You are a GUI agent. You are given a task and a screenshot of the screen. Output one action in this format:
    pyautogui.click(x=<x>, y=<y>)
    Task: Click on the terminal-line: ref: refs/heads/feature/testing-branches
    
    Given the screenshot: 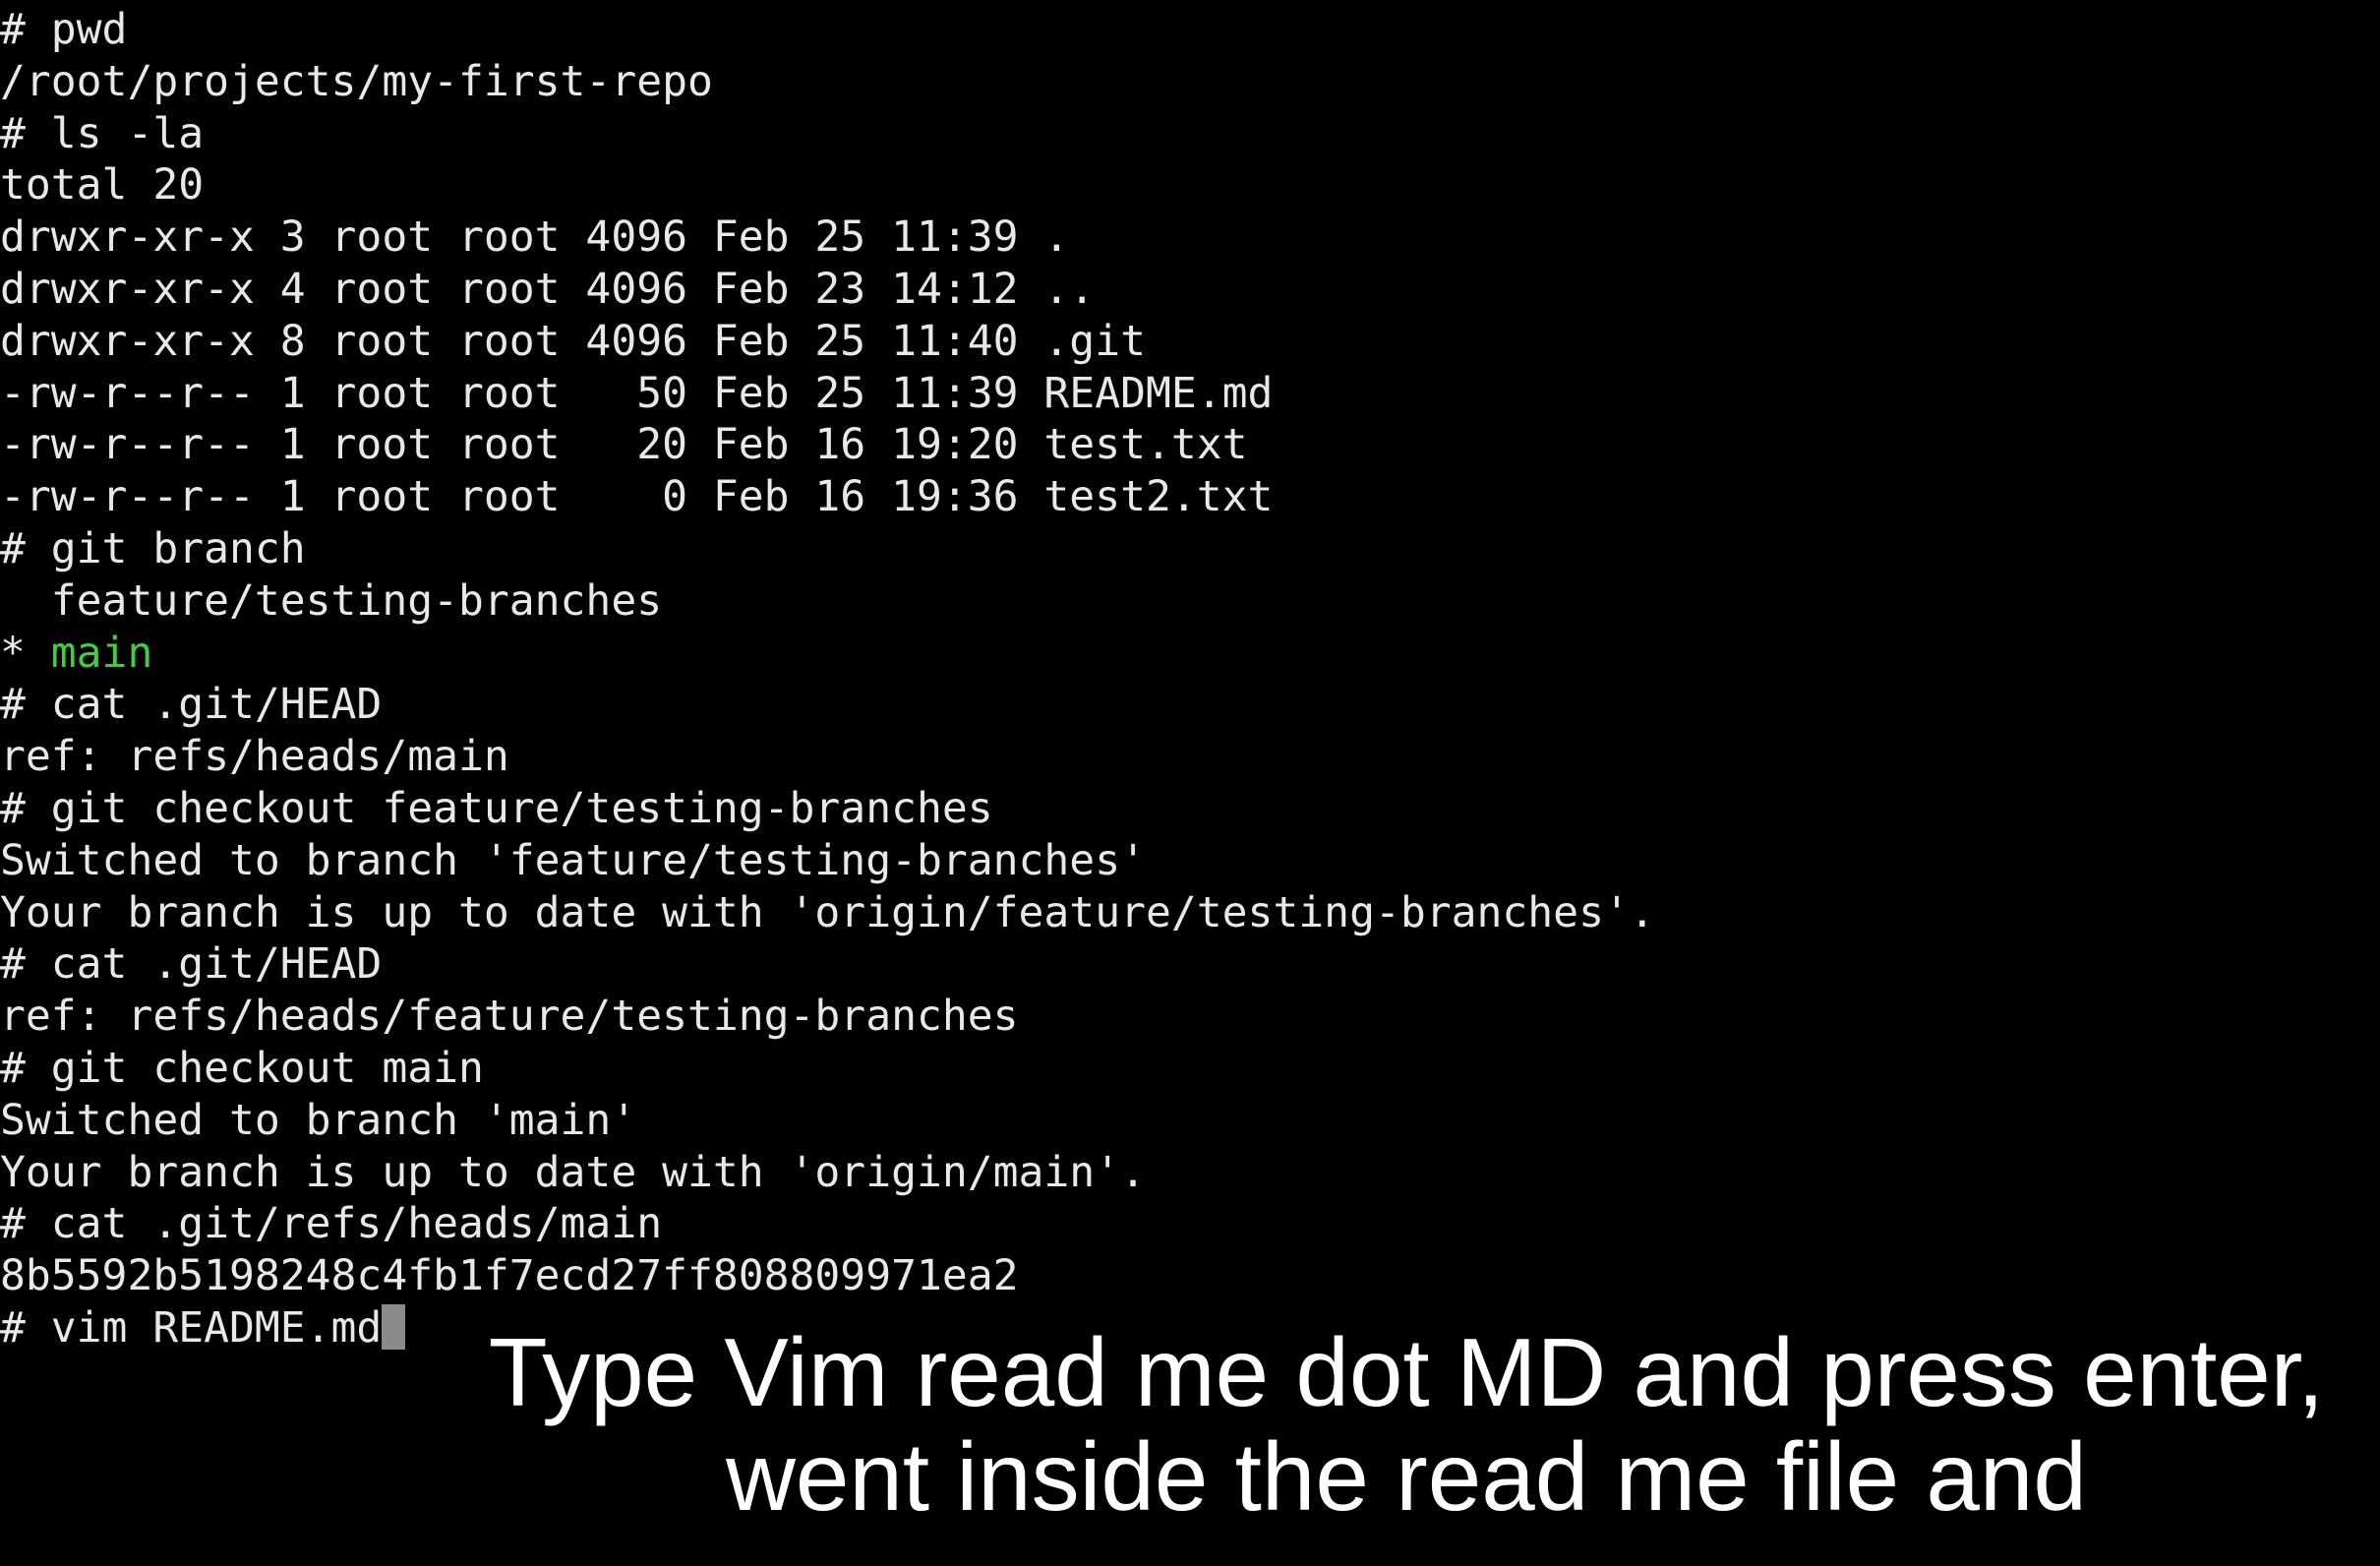 What is the action you would take?
    pyautogui.click(x=509, y=1017)
    